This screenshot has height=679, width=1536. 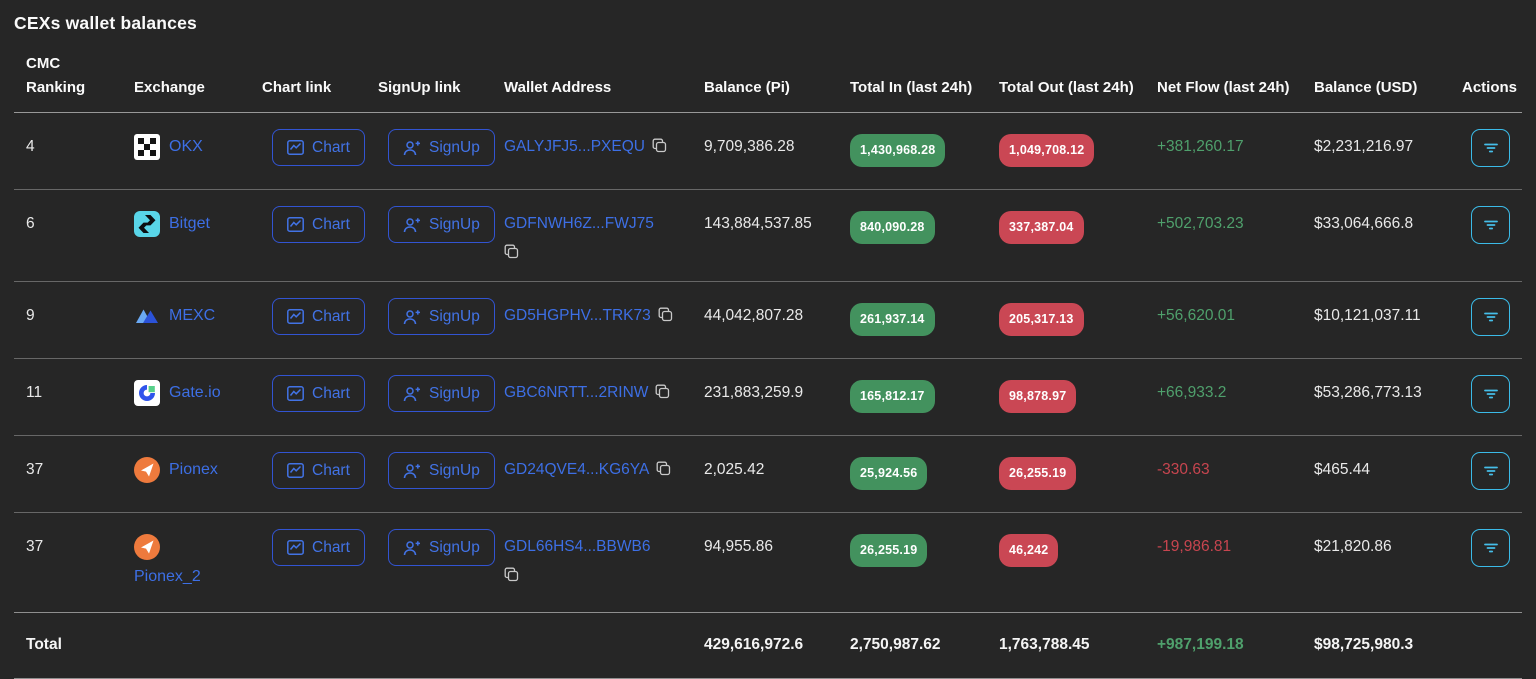 I want to click on col-actions: Actions, so click(x=1490, y=87).